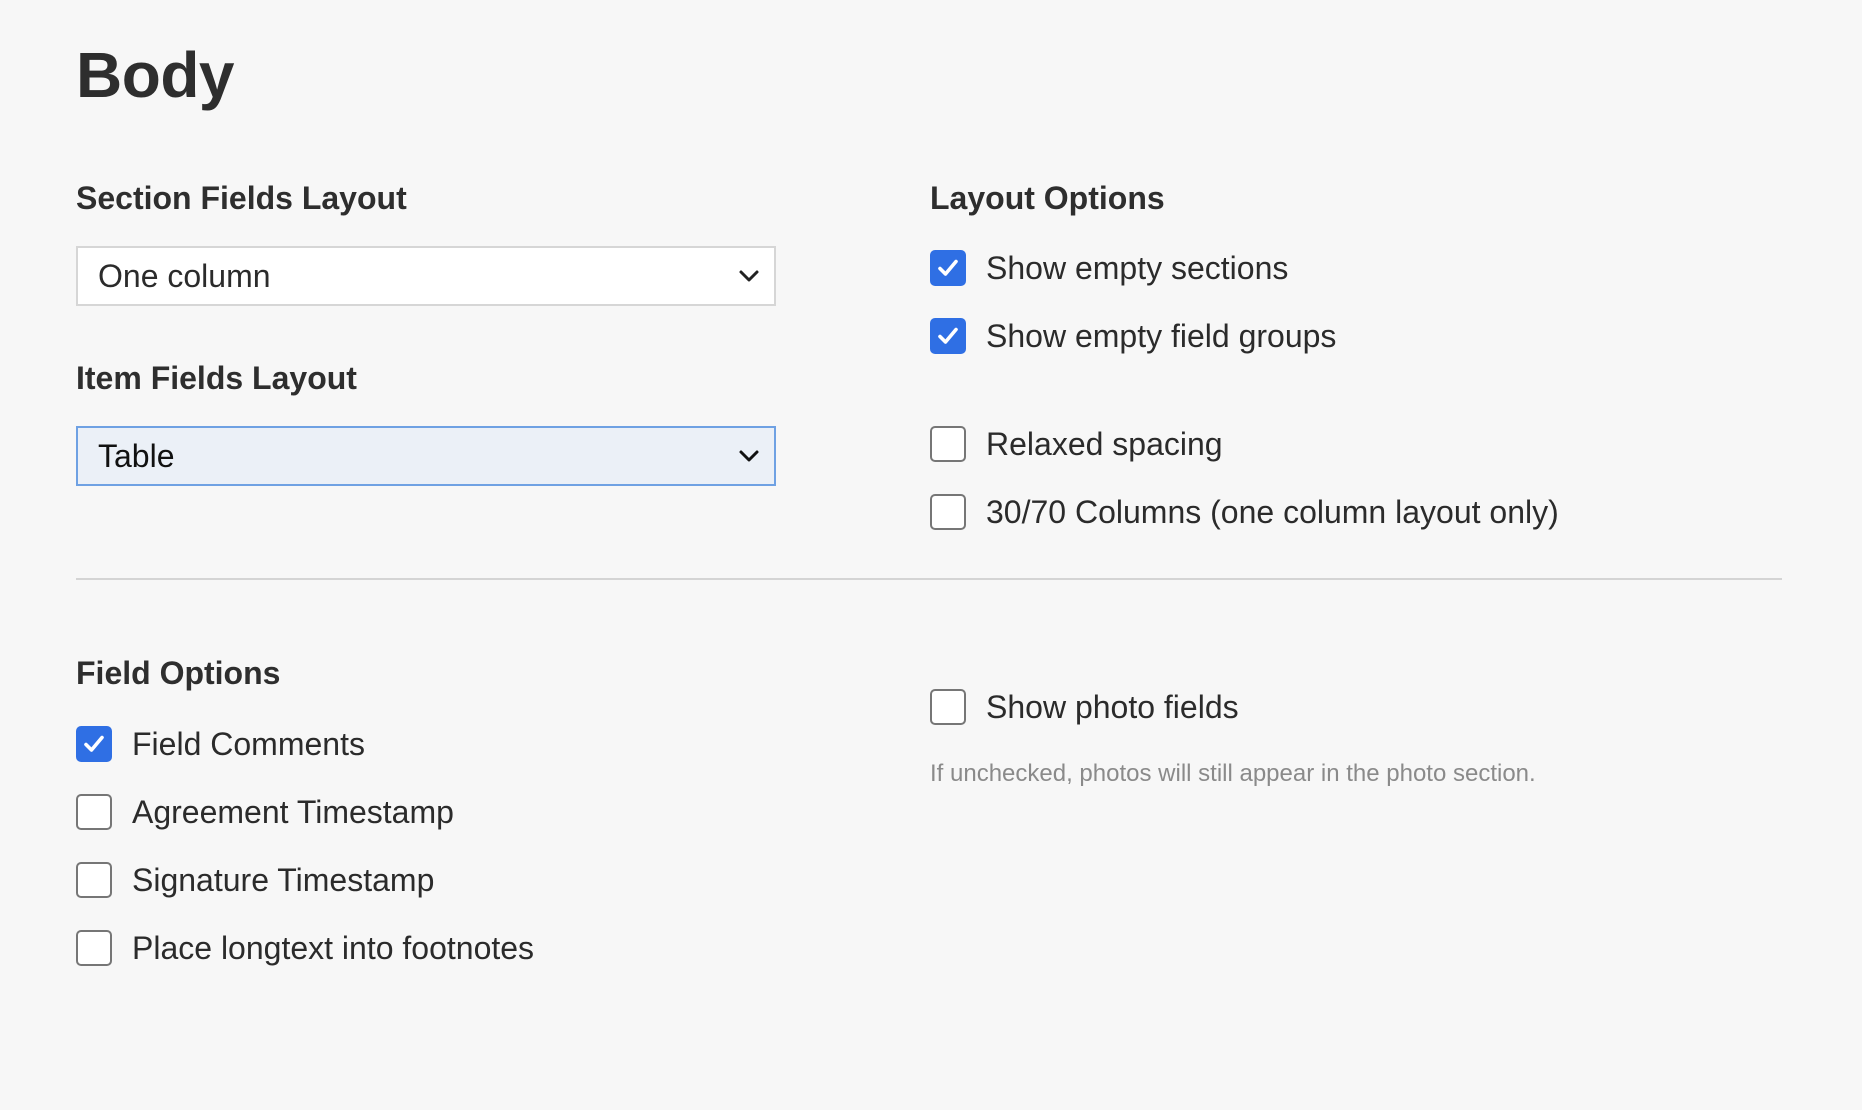  I want to click on option-agreement-timestamp: Agreement Timestamp, so click(265, 812).